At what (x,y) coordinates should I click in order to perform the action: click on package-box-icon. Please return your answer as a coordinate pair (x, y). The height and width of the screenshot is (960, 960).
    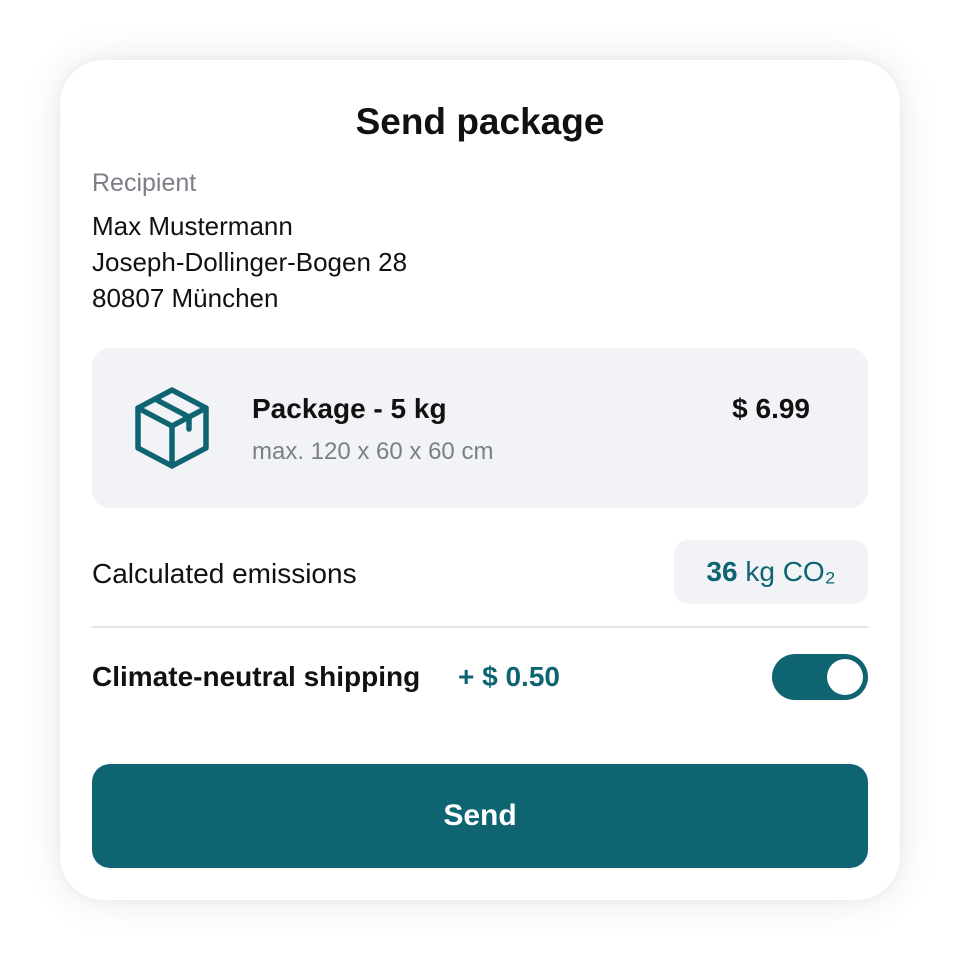
    Looking at the image, I should click on (172, 428).